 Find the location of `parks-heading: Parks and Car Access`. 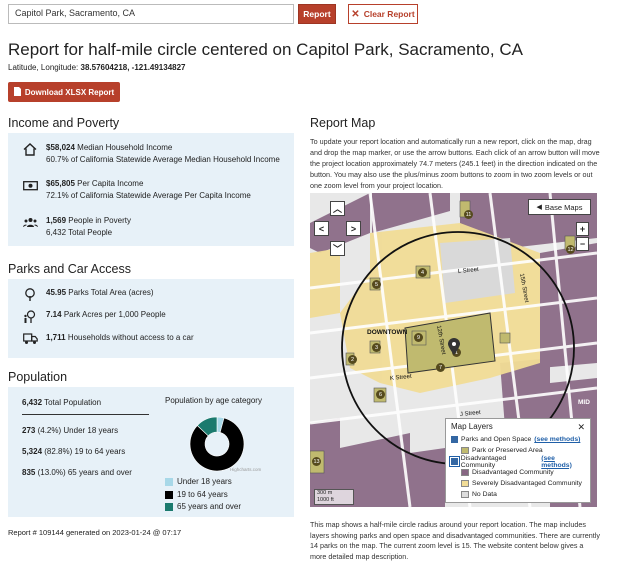

parks-heading: Parks and Car Access is located at coordinates (69, 269).